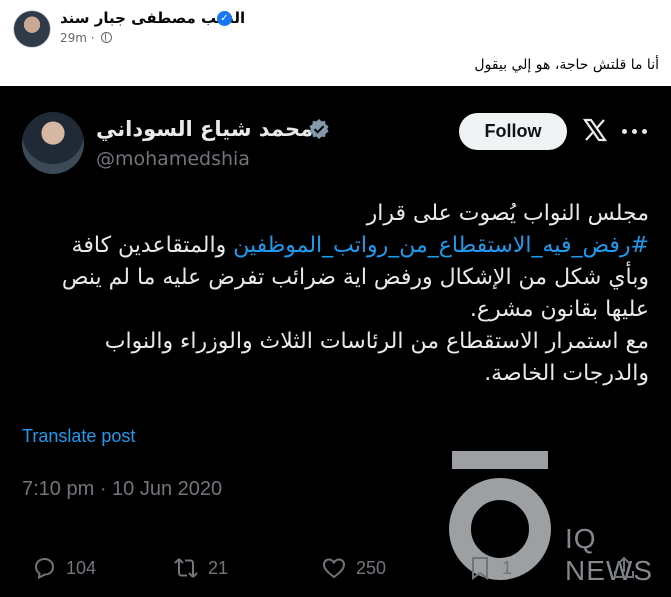 The width and height of the screenshot is (671, 597). I want to click on tweet-timestamp: 7:10 pm · 10 Jun 2020, so click(122, 489).